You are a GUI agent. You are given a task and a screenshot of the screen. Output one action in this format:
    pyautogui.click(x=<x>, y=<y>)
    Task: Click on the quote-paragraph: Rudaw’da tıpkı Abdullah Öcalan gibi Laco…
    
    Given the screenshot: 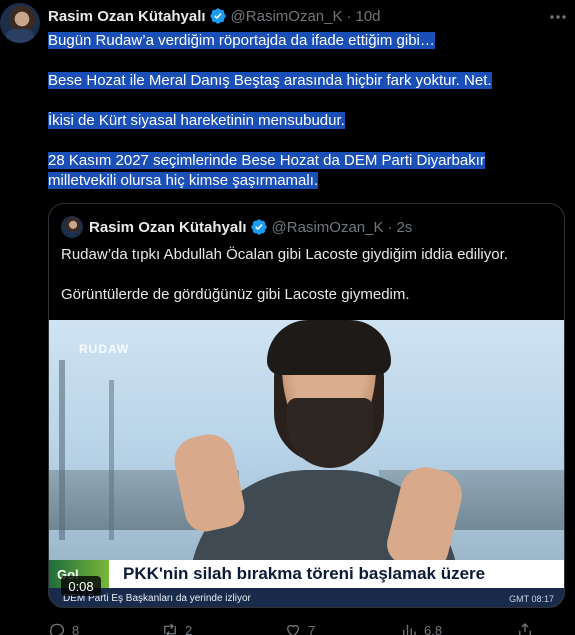 What is the action you would take?
    pyautogui.click(x=284, y=254)
    